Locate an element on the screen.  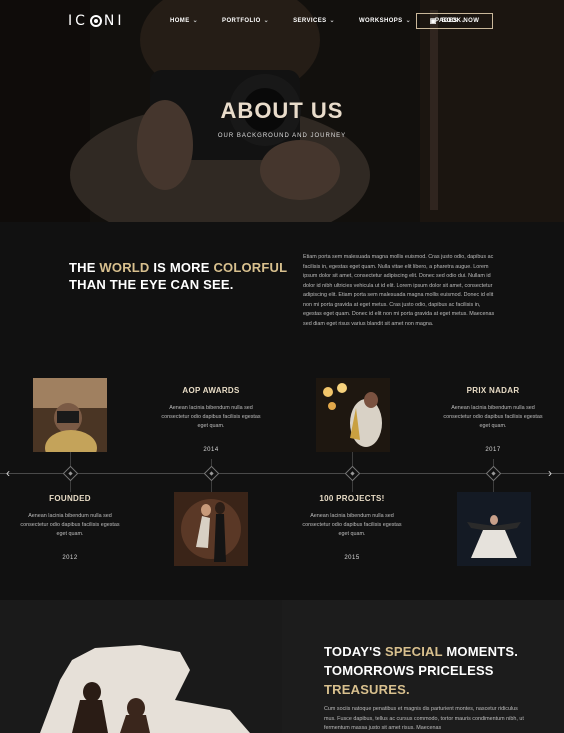
menu-item-portfolio: PORTFOLIO ⌄ is located at coordinates (246, 21).